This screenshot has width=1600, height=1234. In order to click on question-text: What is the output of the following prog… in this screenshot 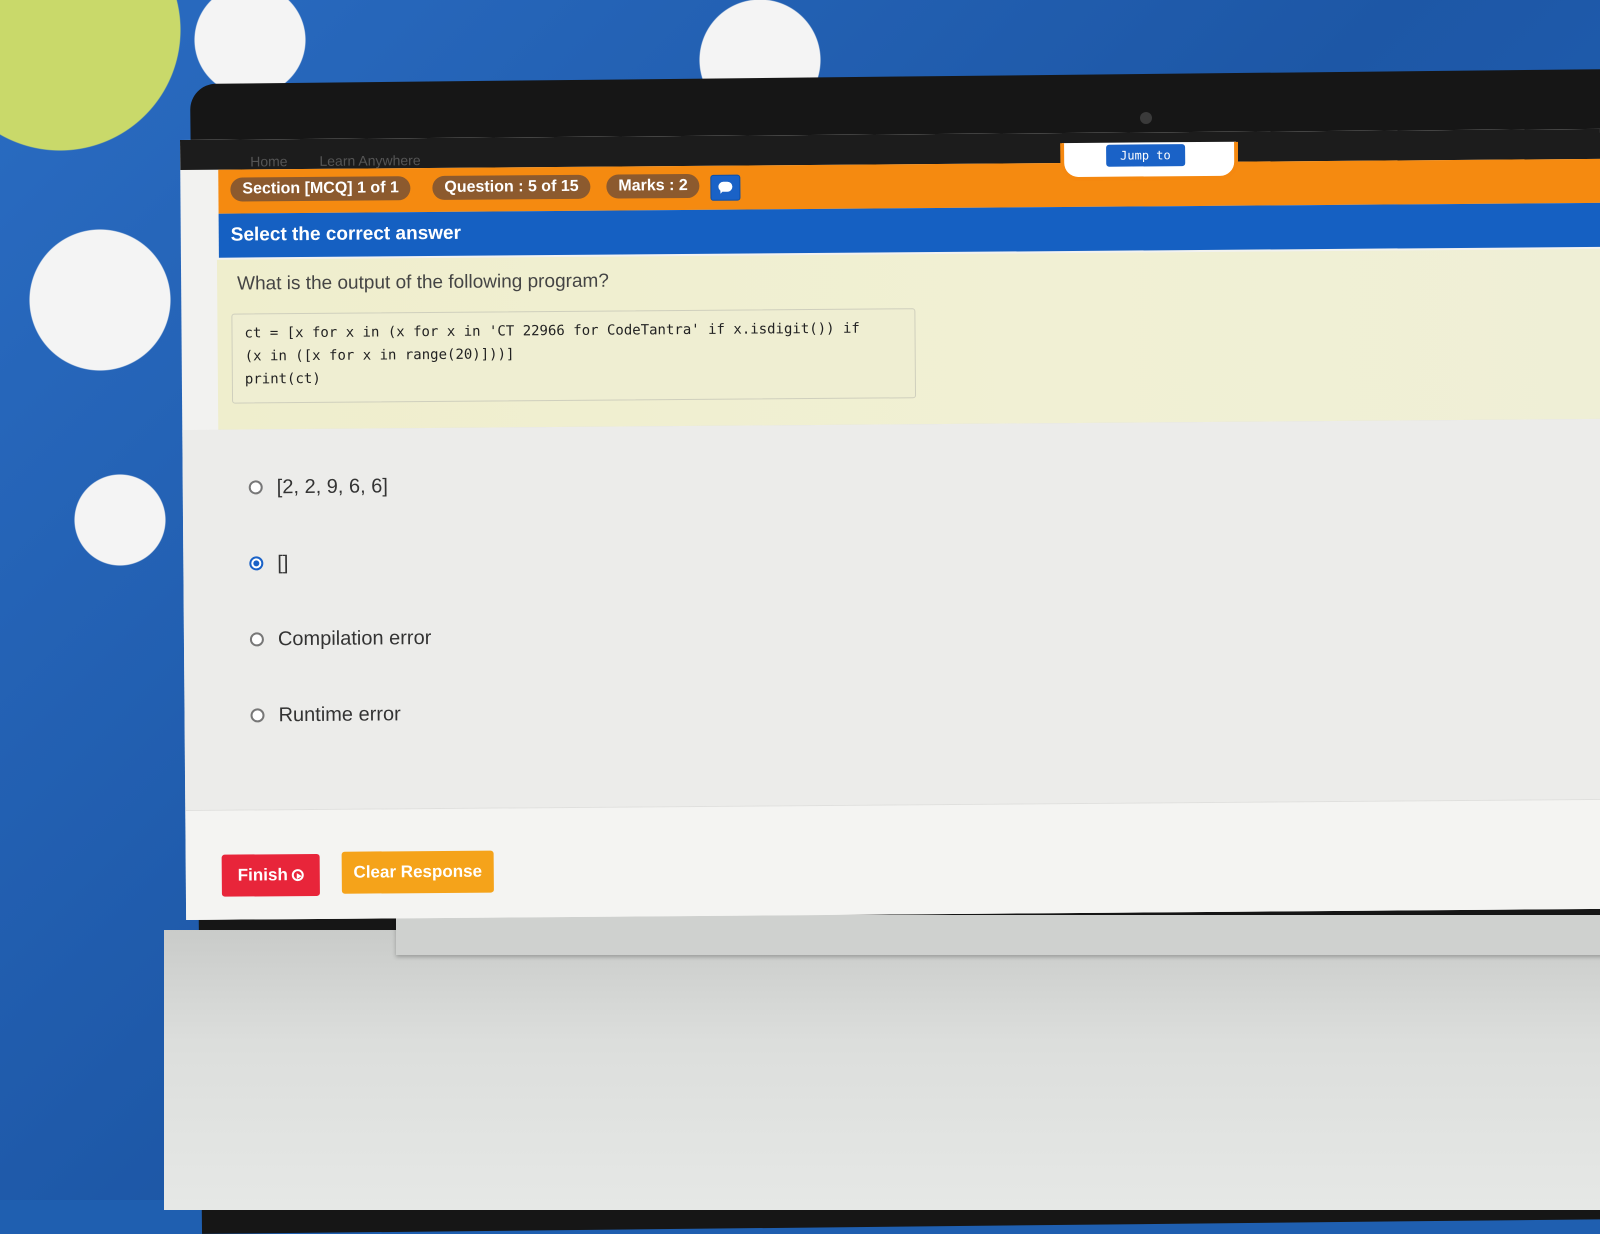, I will do `click(423, 282)`.